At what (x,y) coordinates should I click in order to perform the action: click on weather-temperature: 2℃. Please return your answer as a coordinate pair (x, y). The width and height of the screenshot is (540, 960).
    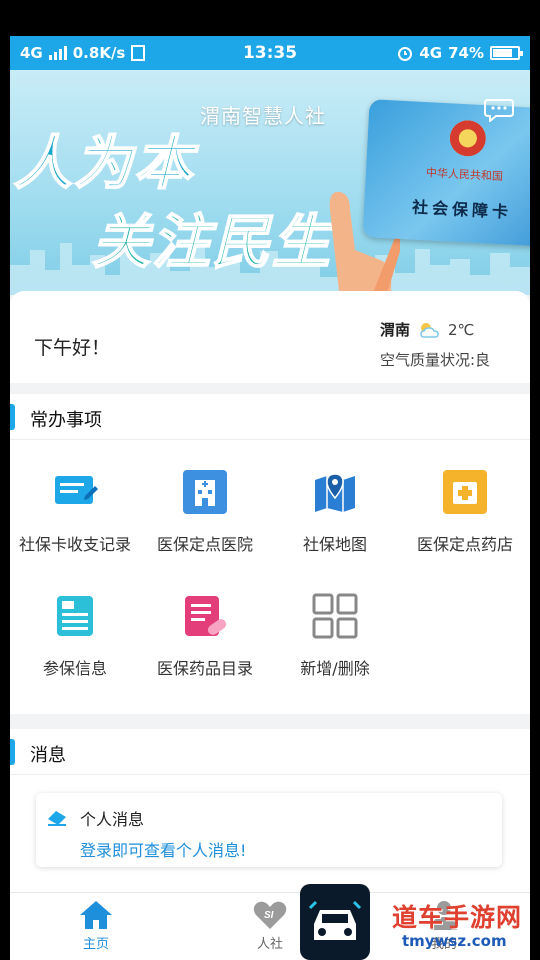
    Looking at the image, I should click on (461, 329).